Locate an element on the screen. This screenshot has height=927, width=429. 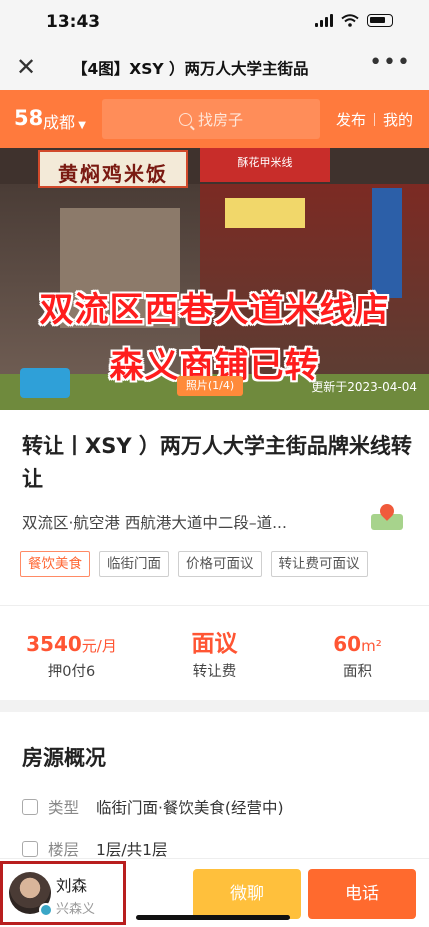
rent-unit: 元/月 is located at coordinates (99, 646).